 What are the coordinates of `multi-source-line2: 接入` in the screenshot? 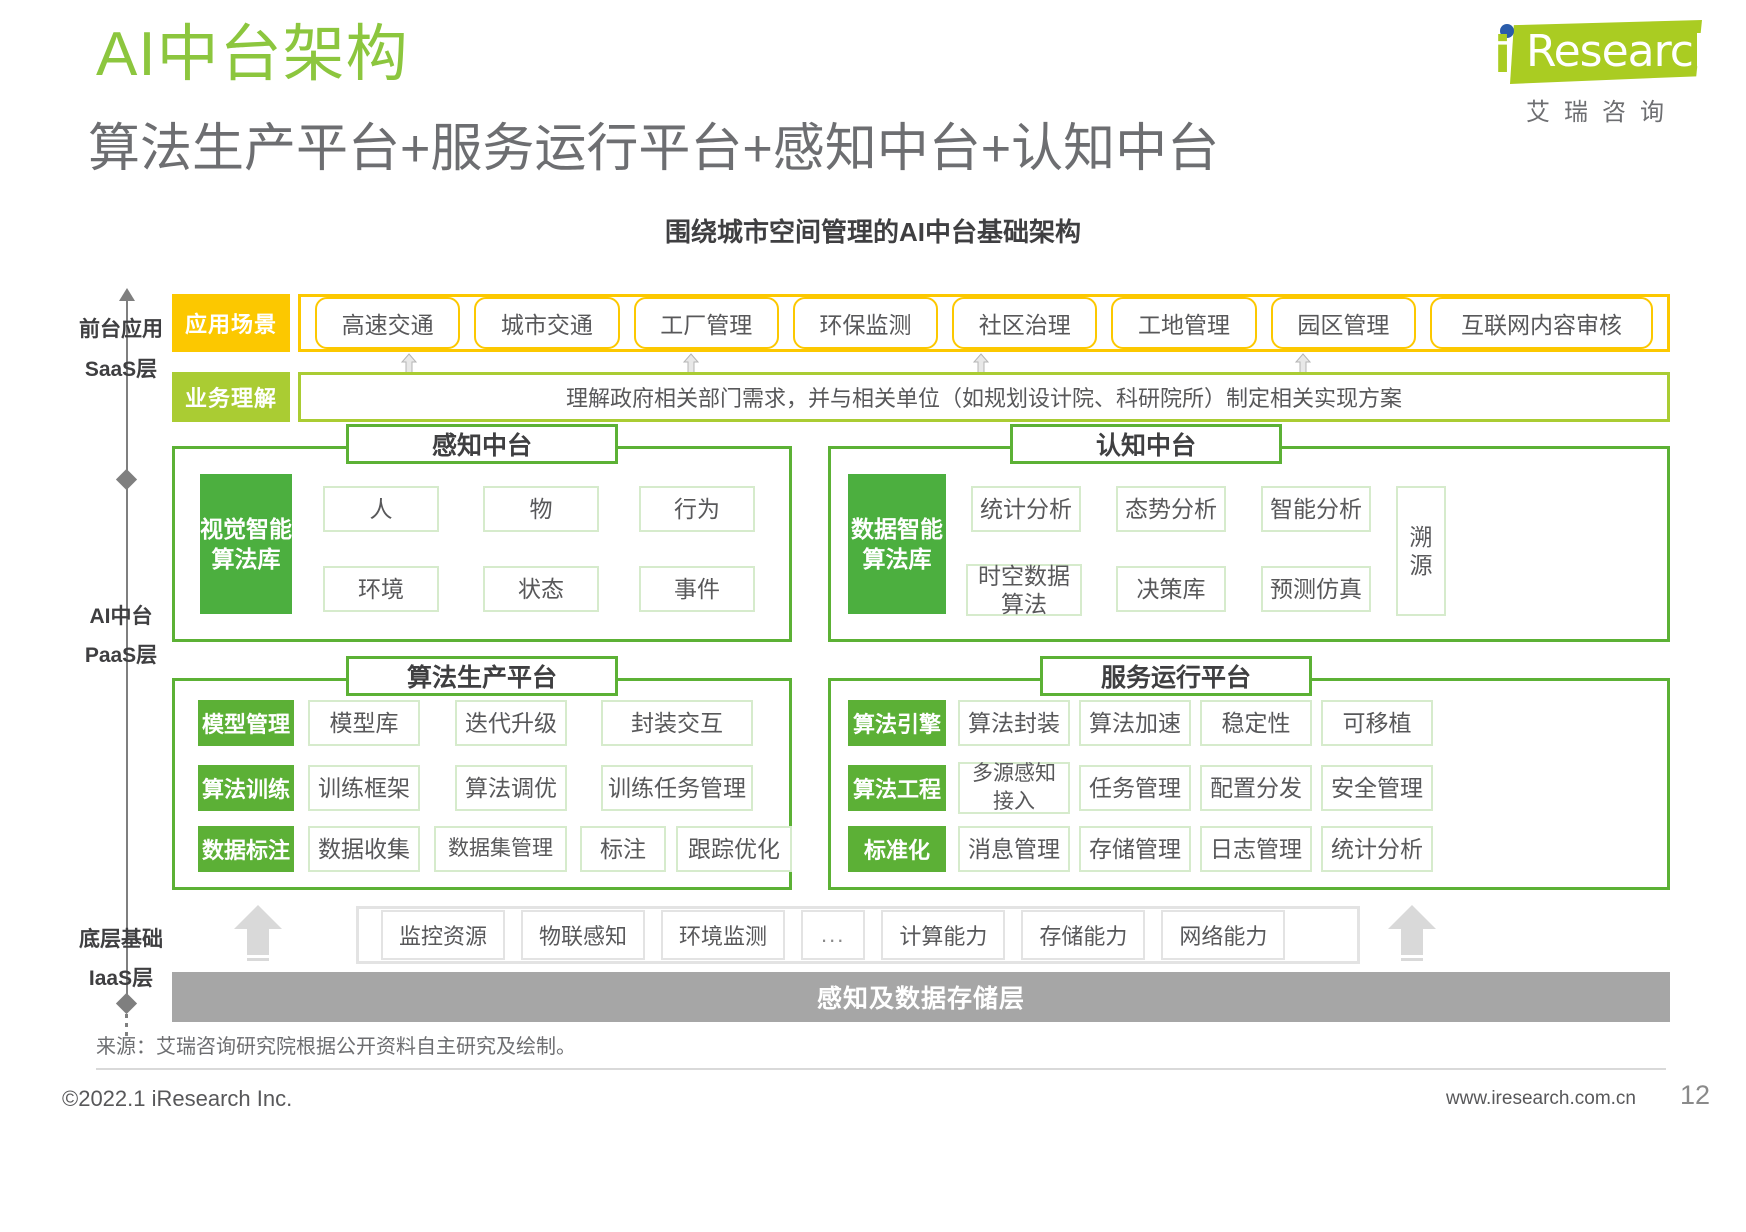 It's located at (1014, 801).